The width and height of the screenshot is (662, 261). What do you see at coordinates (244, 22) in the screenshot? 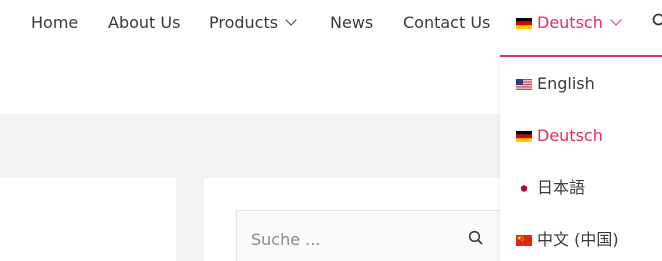
I see `nav-item-products-label: Products` at bounding box center [244, 22].